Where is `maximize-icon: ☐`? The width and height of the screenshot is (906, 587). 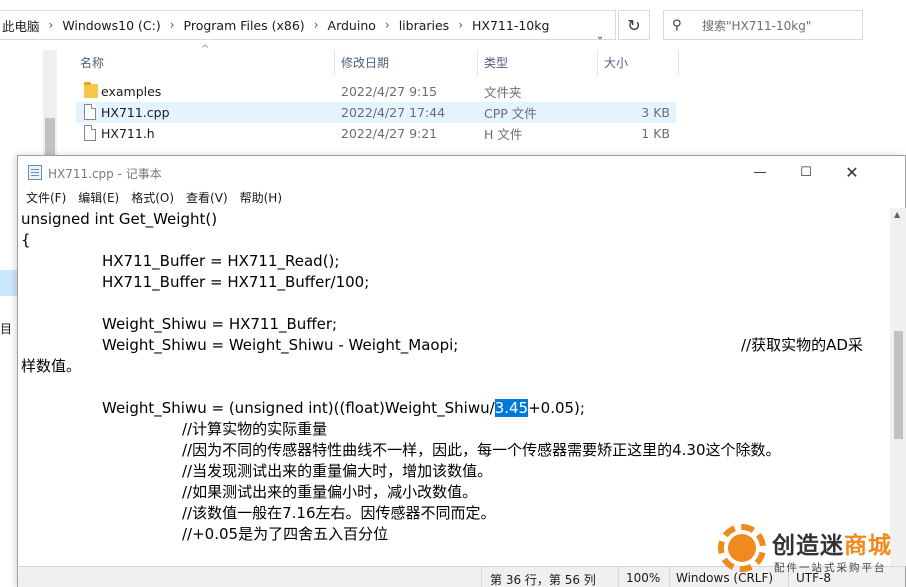
maximize-icon: ☐ is located at coordinates (806, 172).